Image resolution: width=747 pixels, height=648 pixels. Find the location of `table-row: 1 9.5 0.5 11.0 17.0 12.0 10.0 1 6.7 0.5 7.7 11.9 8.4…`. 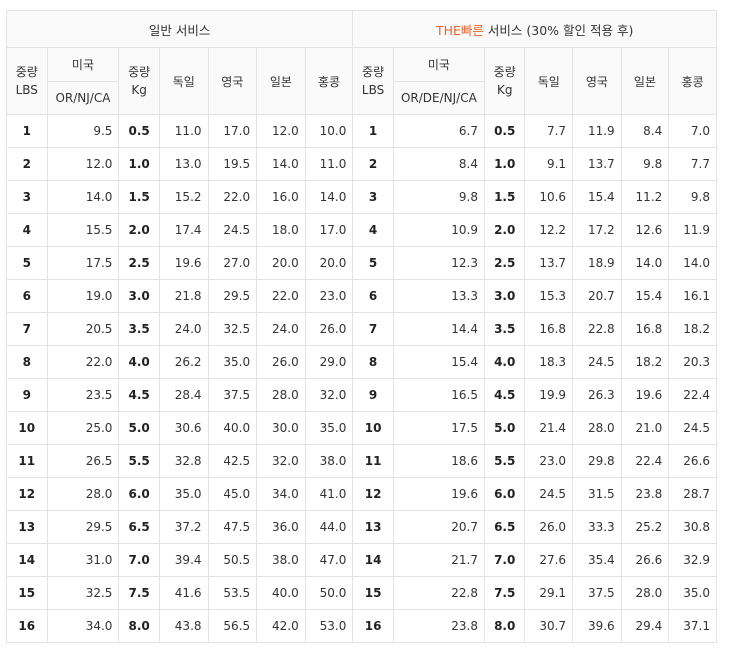

table-row: 1 9.5 0.5 11.0 17.0 12.0 10.0 1 6.7 0.5 7.7 11.9 8.4… is located at coordinates (361, 131).